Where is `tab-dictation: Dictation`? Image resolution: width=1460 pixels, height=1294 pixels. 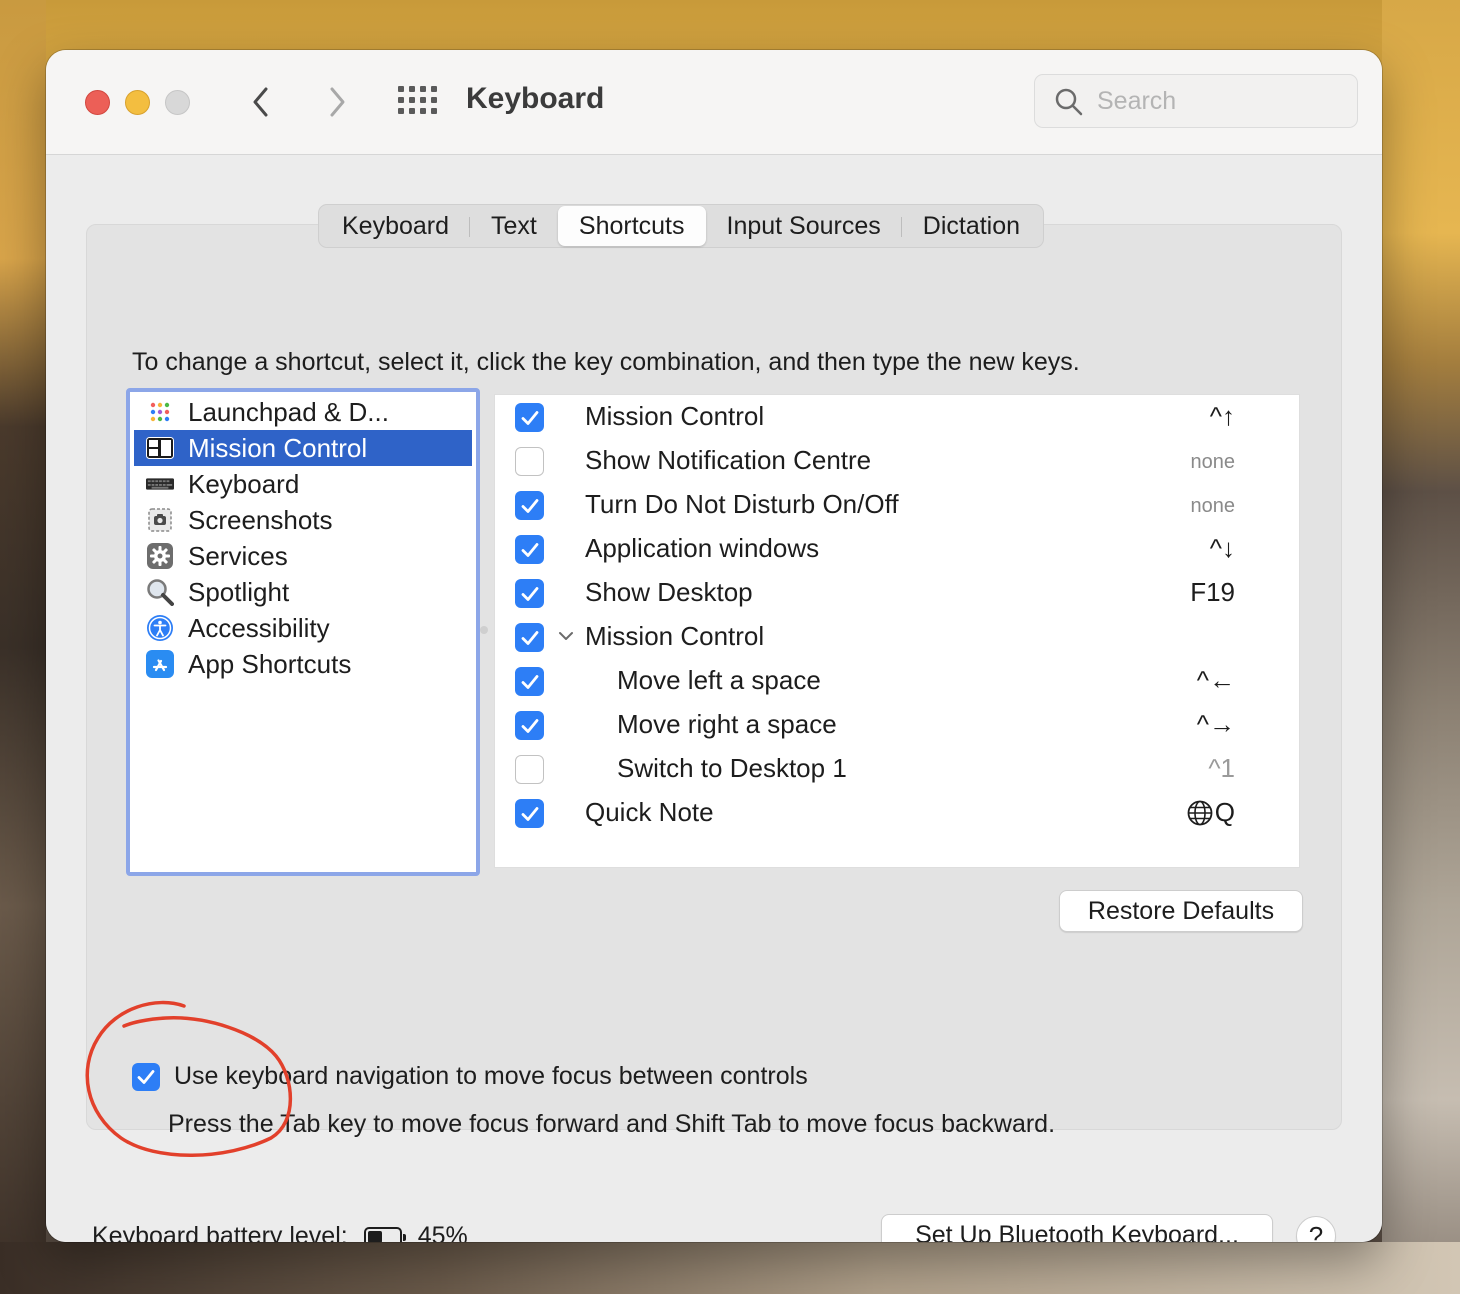 tab-dictation: Dictation is located at coordinates (971, 226).